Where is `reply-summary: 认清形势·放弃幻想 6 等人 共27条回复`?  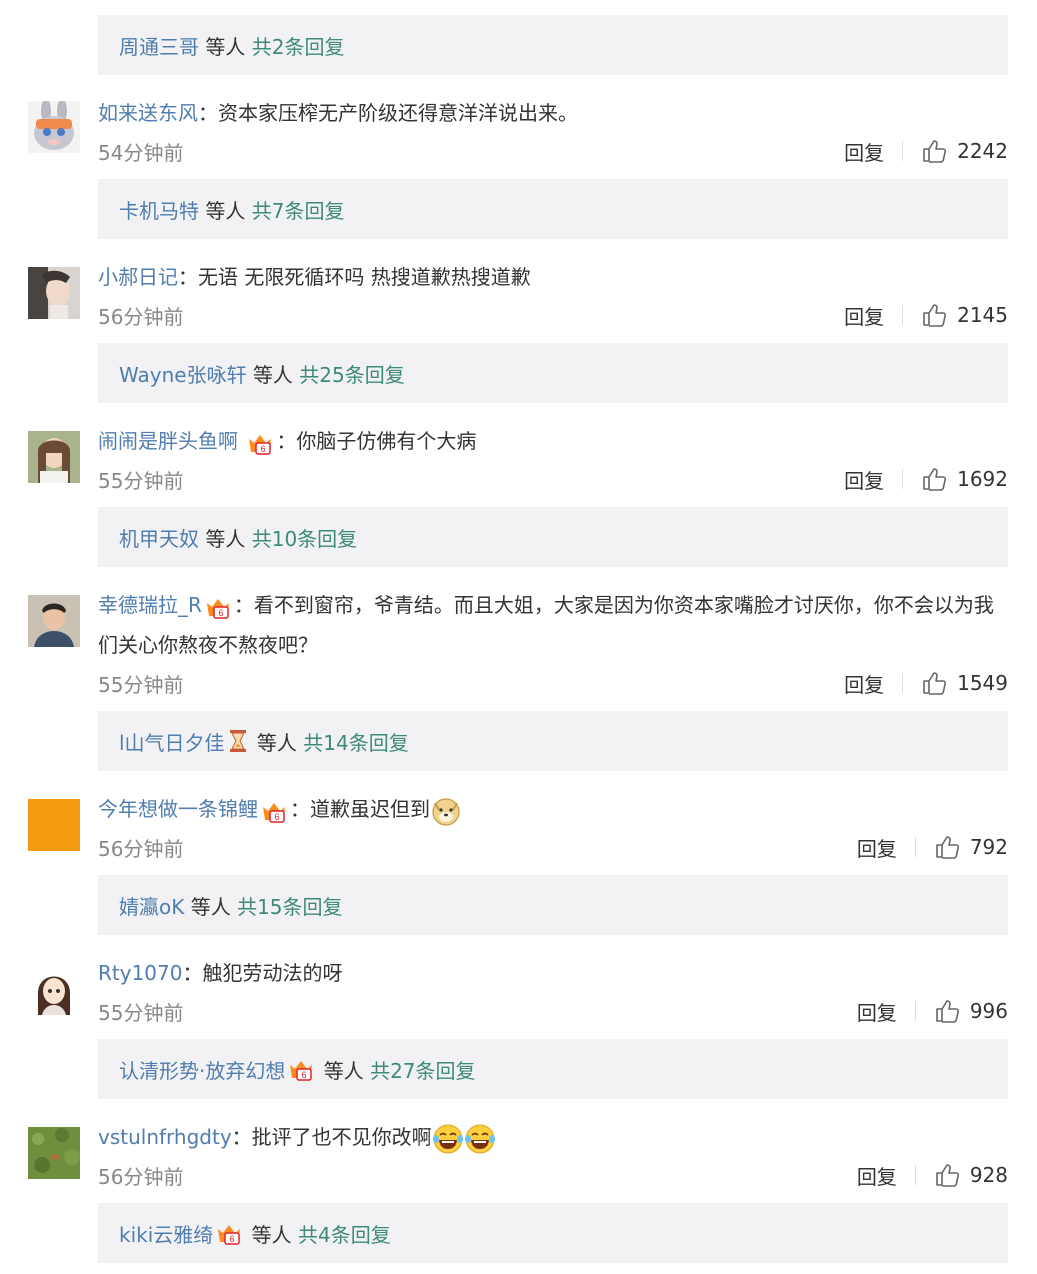
reply-summary: 认清形势·放弃幻想 6 等人 共27条回复 is located at coordinates (553, 1069).